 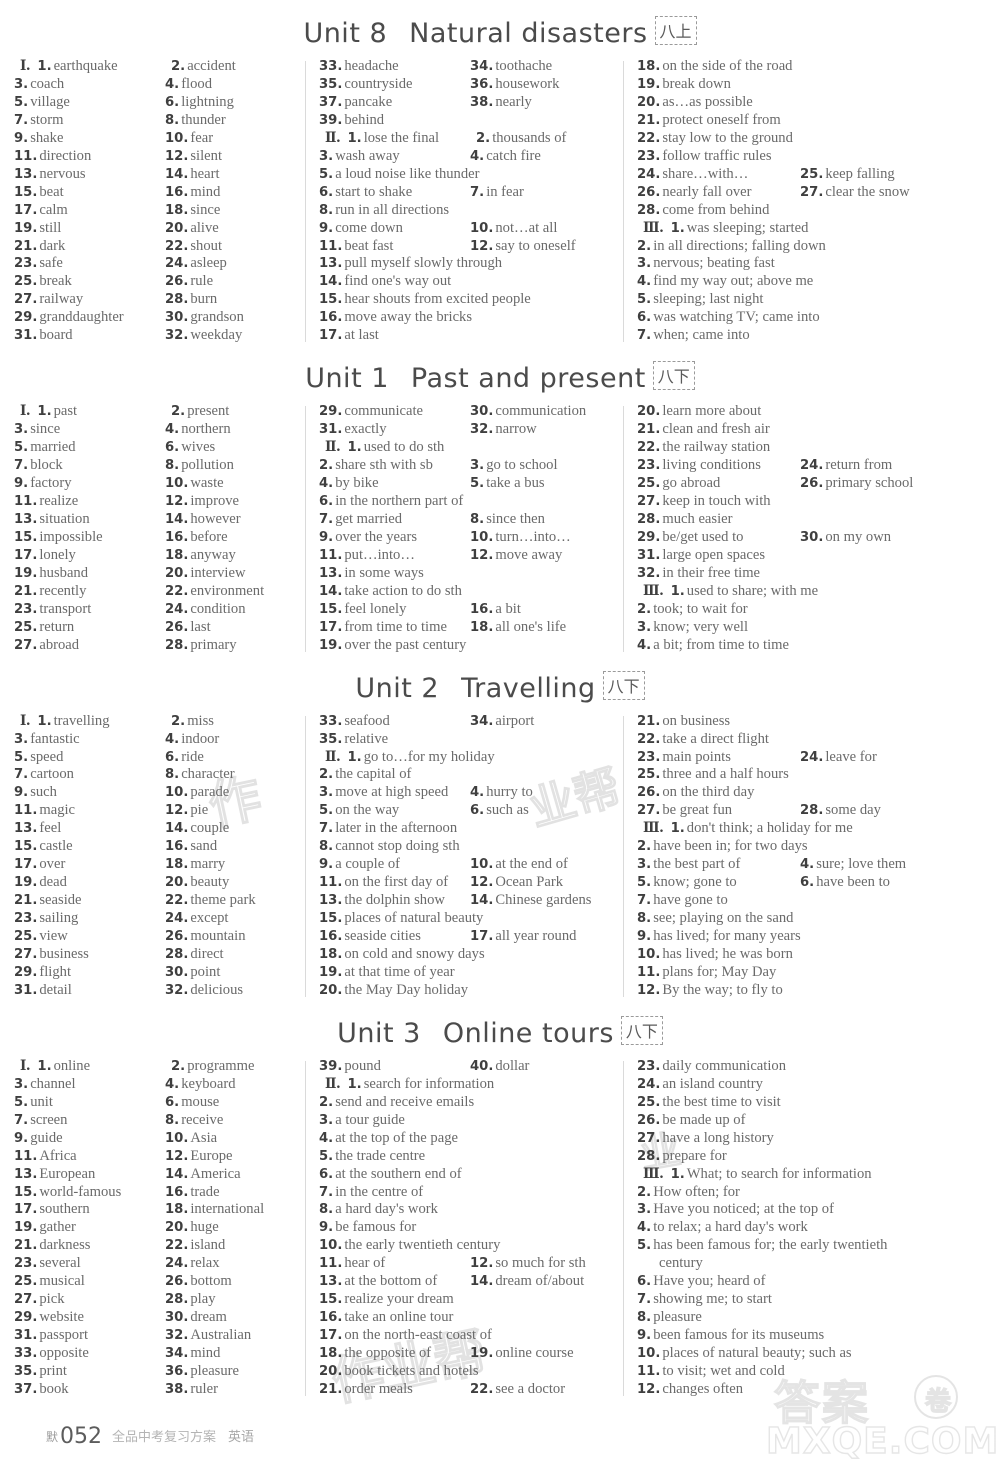 What do you see at coordinates (205, 1191) in the screenshot?
I see `answer-text: trade` at bounding box center [205, 1191].